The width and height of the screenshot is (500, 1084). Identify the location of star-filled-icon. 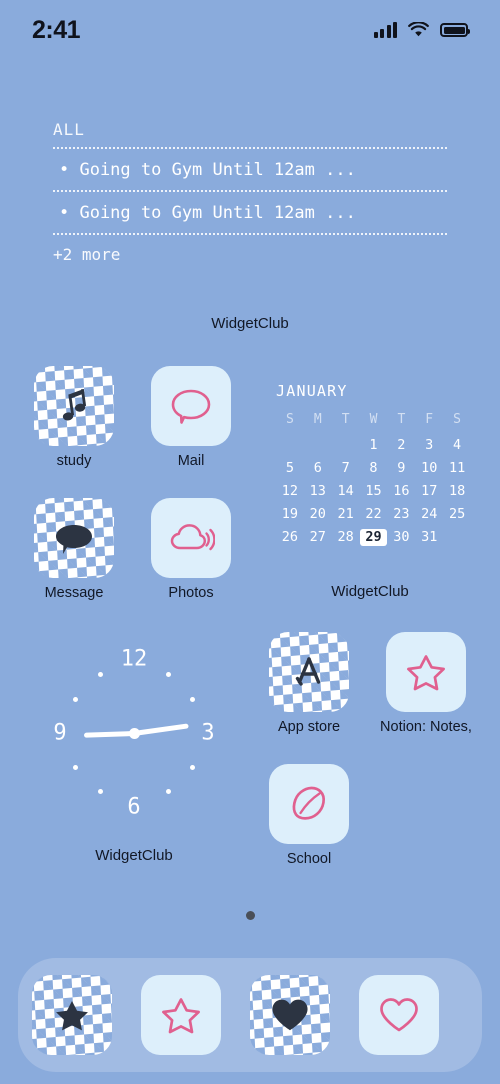
(72, 1015).